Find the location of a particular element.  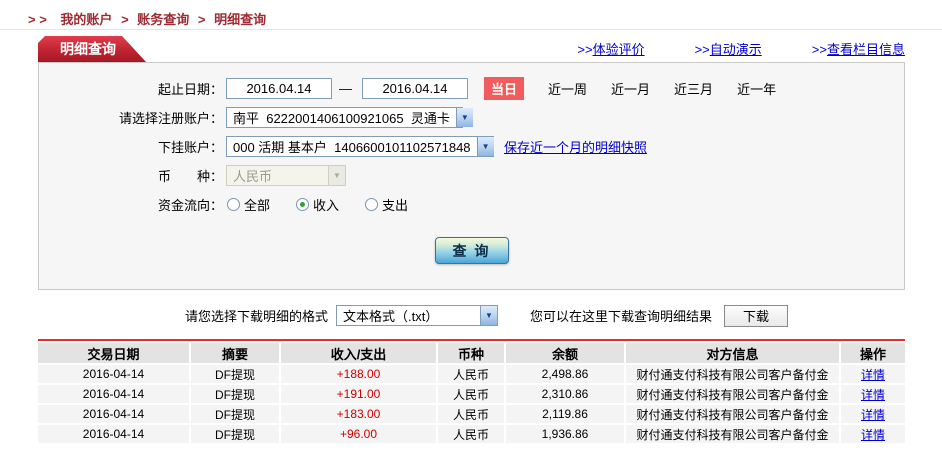

col-header-currency: 币种 is located at coordinates (471, 354).